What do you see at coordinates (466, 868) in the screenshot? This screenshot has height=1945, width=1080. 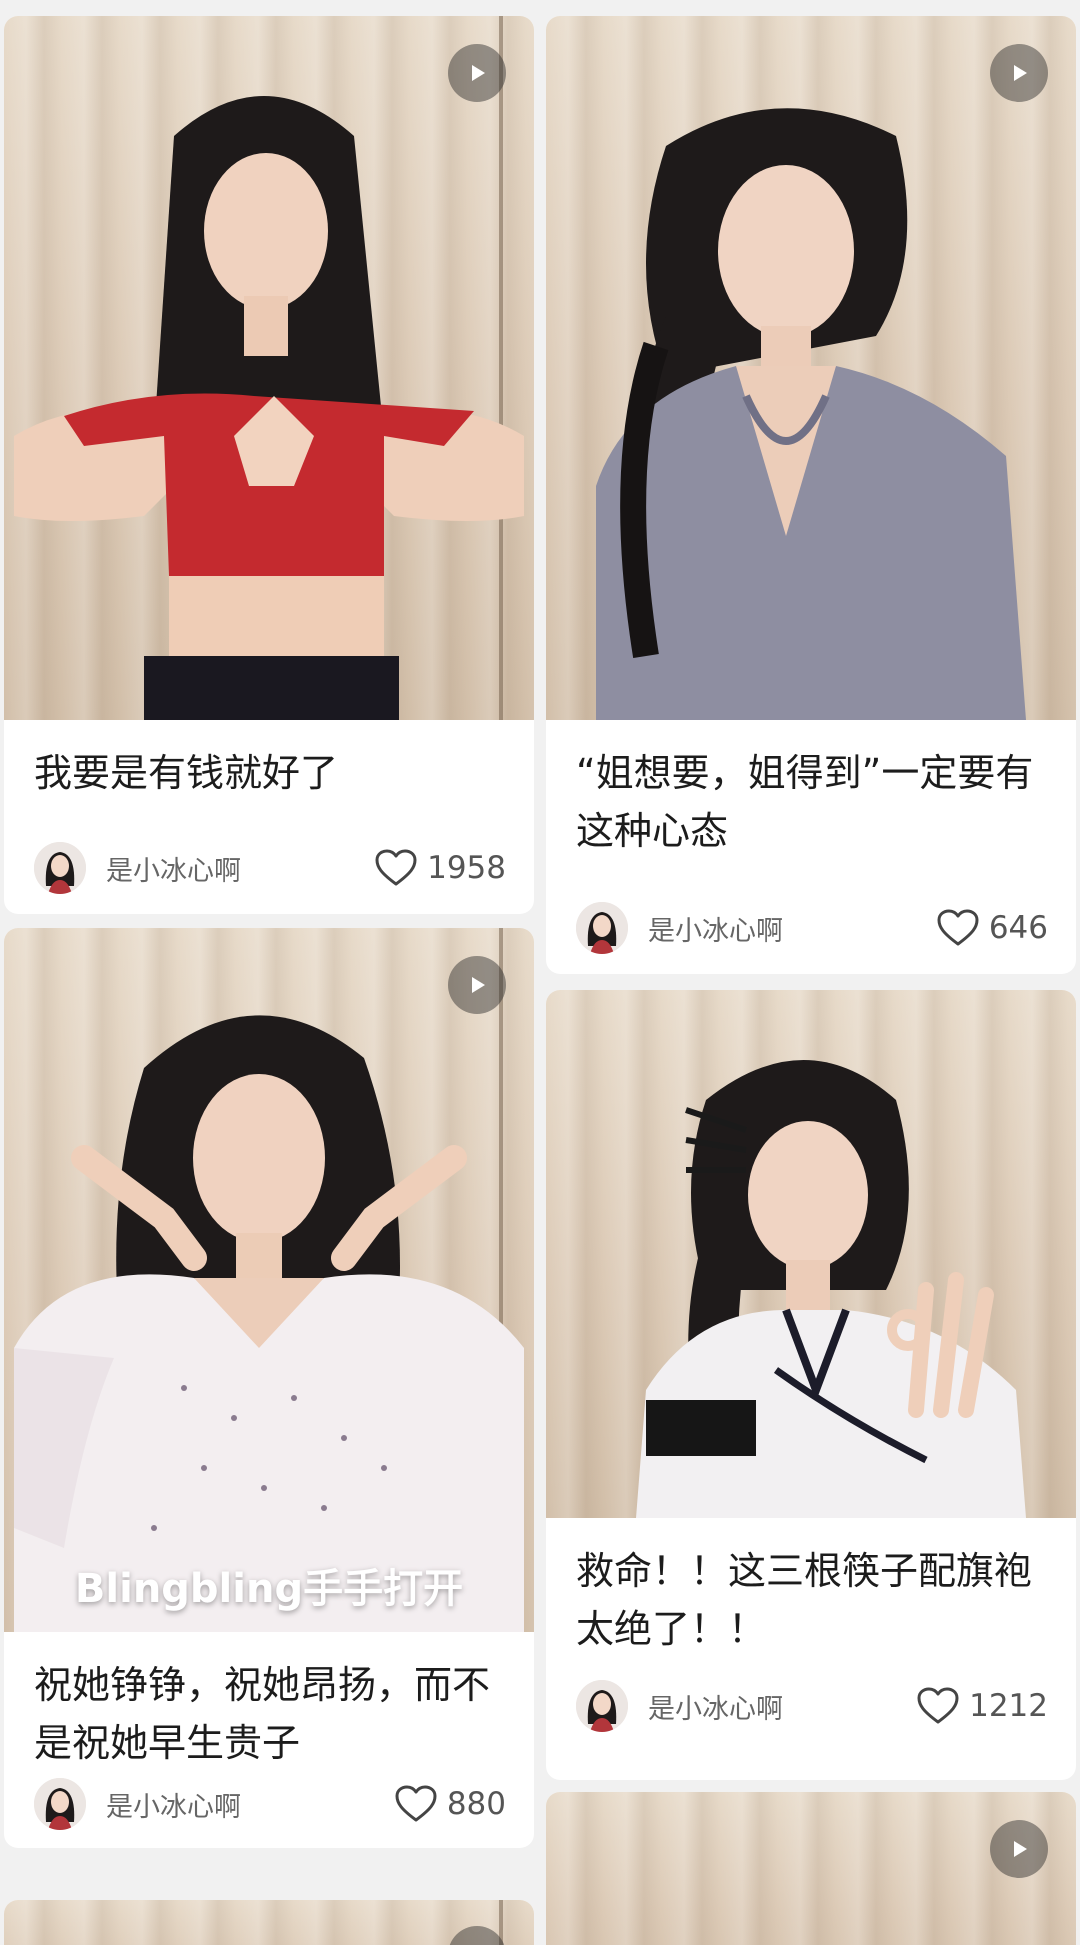 I see `like-count: 1958` at bounding box center [466, 868].